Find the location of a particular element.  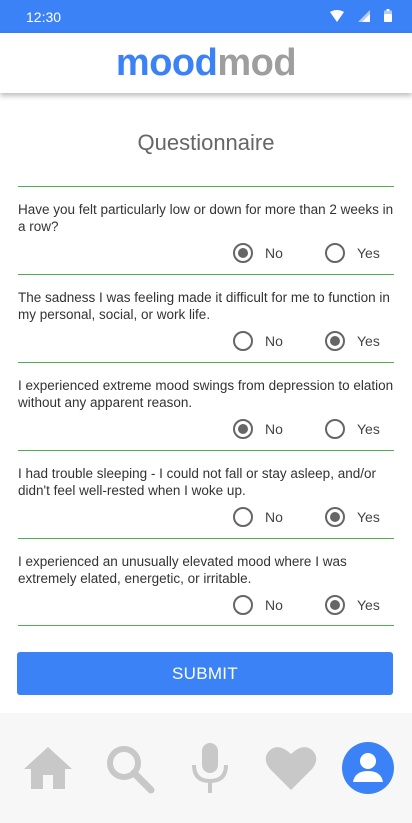

wifi-icon is located at coordinates (337, 17).